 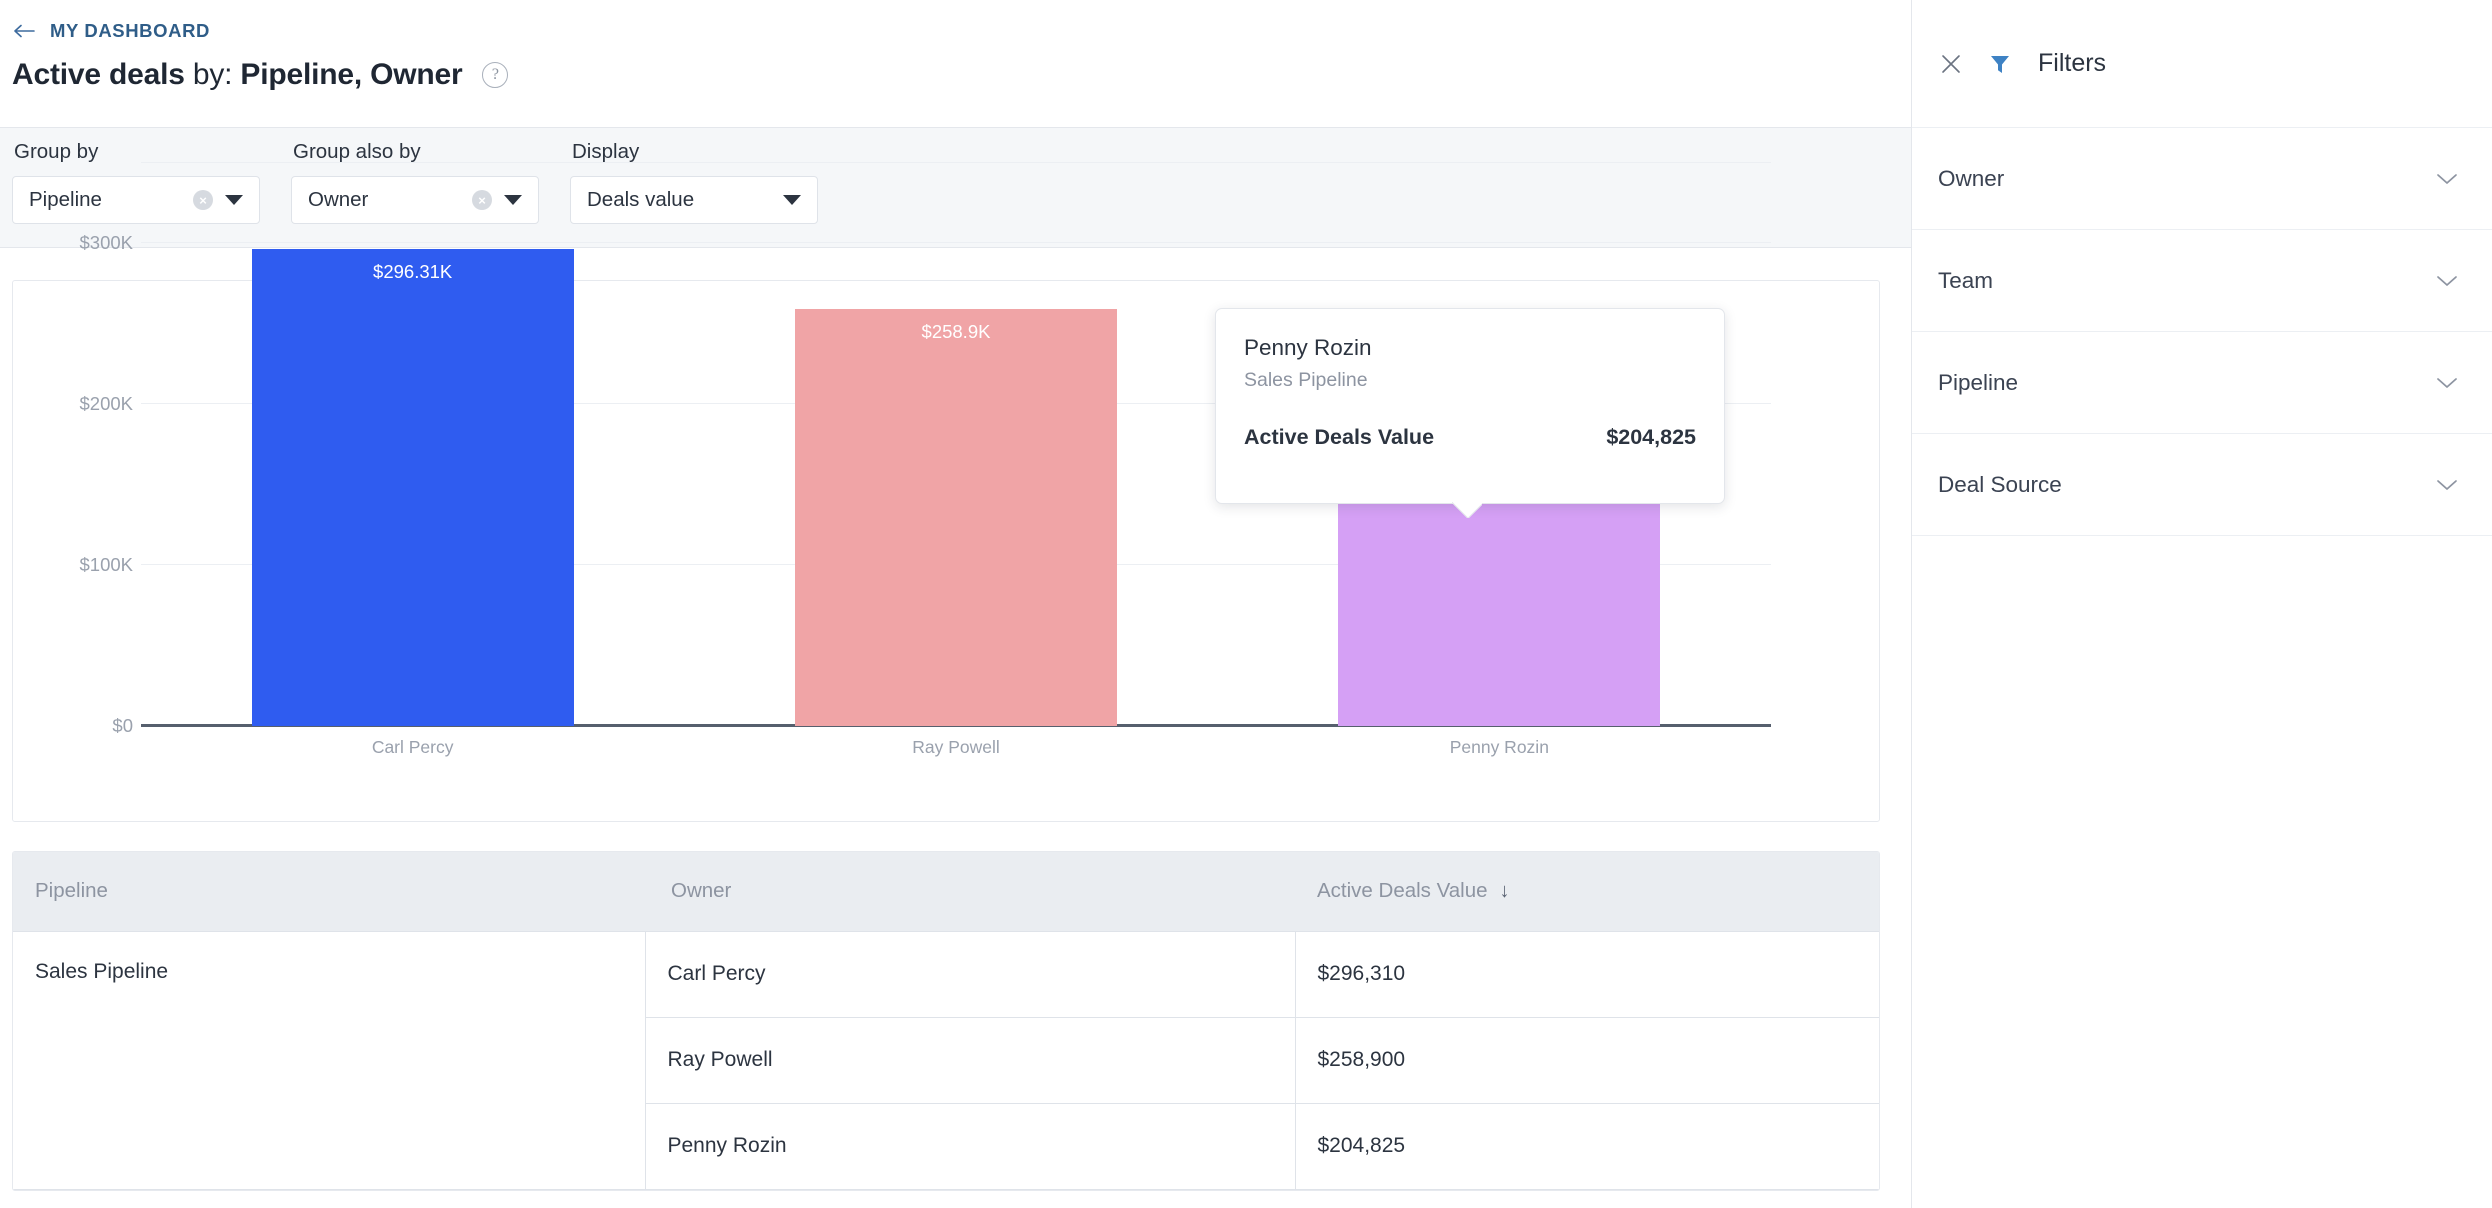 I want to click on tooltip-metric-label: Active Deals Value, so click(x=1339, y=437).